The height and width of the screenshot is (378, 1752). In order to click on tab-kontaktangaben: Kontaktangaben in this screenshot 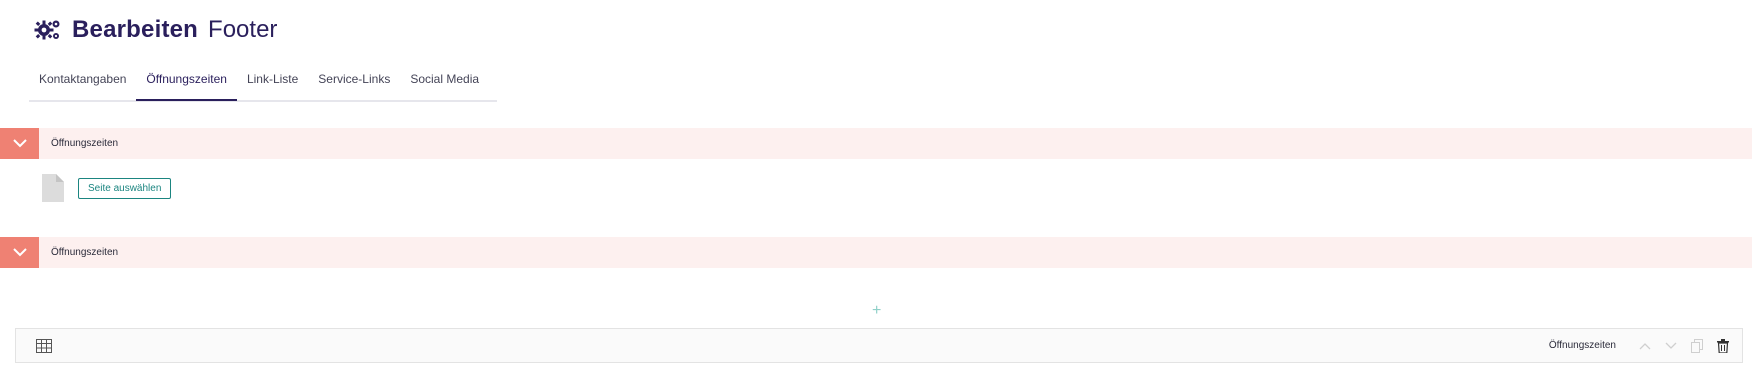, I will do `click(82, 81)`.